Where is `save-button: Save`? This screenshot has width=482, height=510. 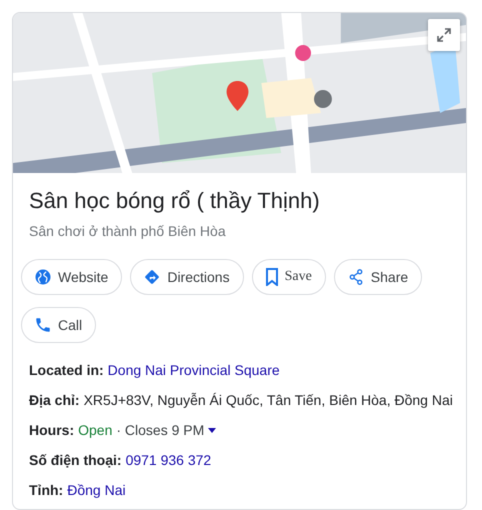
save-button: Save is located at coordinates (289, 277).